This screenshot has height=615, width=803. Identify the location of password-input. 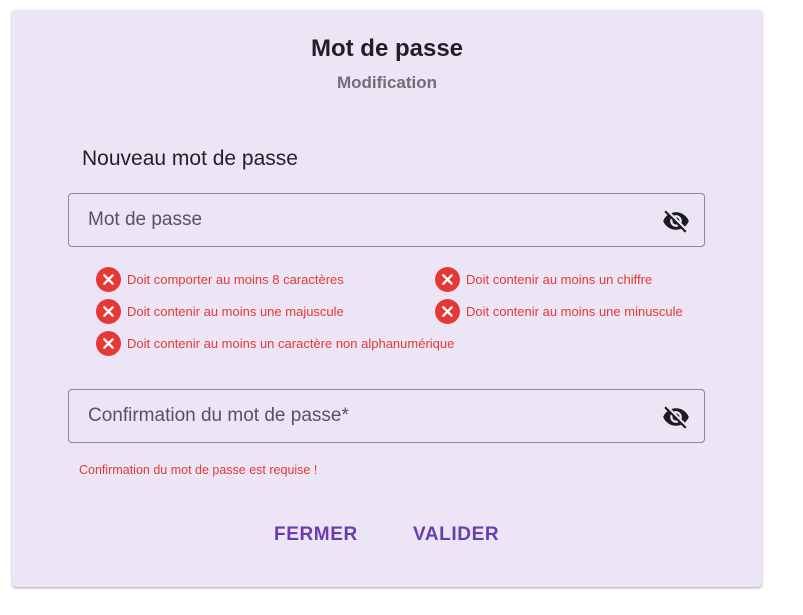
(386, 220).